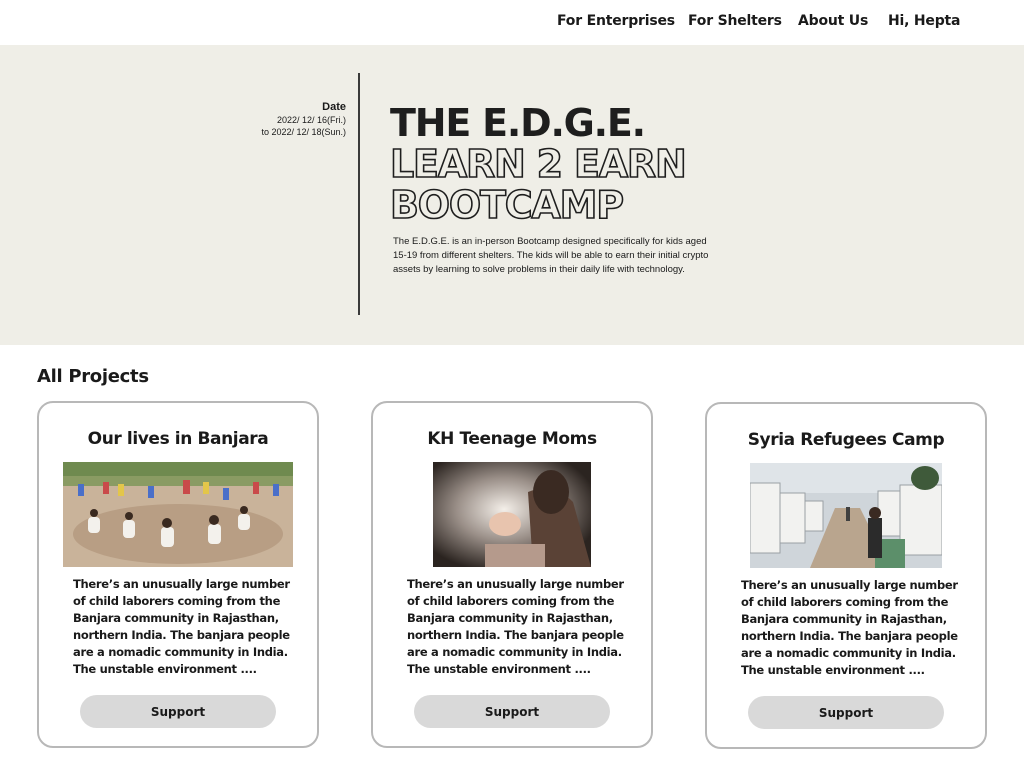 This screenshot has height=768, width=1024. What do you see at coordinates (178, 439) in the screenshot?
I see `project-title: Our lives in Banjara` at bounding box center [178, 439].